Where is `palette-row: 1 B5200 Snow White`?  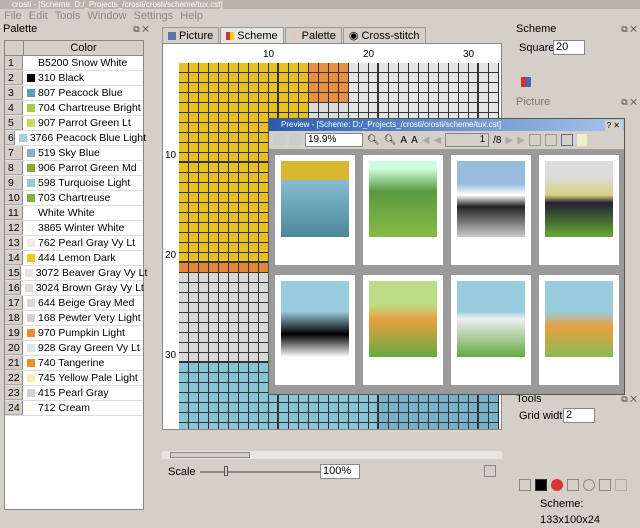
palette-row: 1 B5200 Snow White is located at coordinates (74, 63).